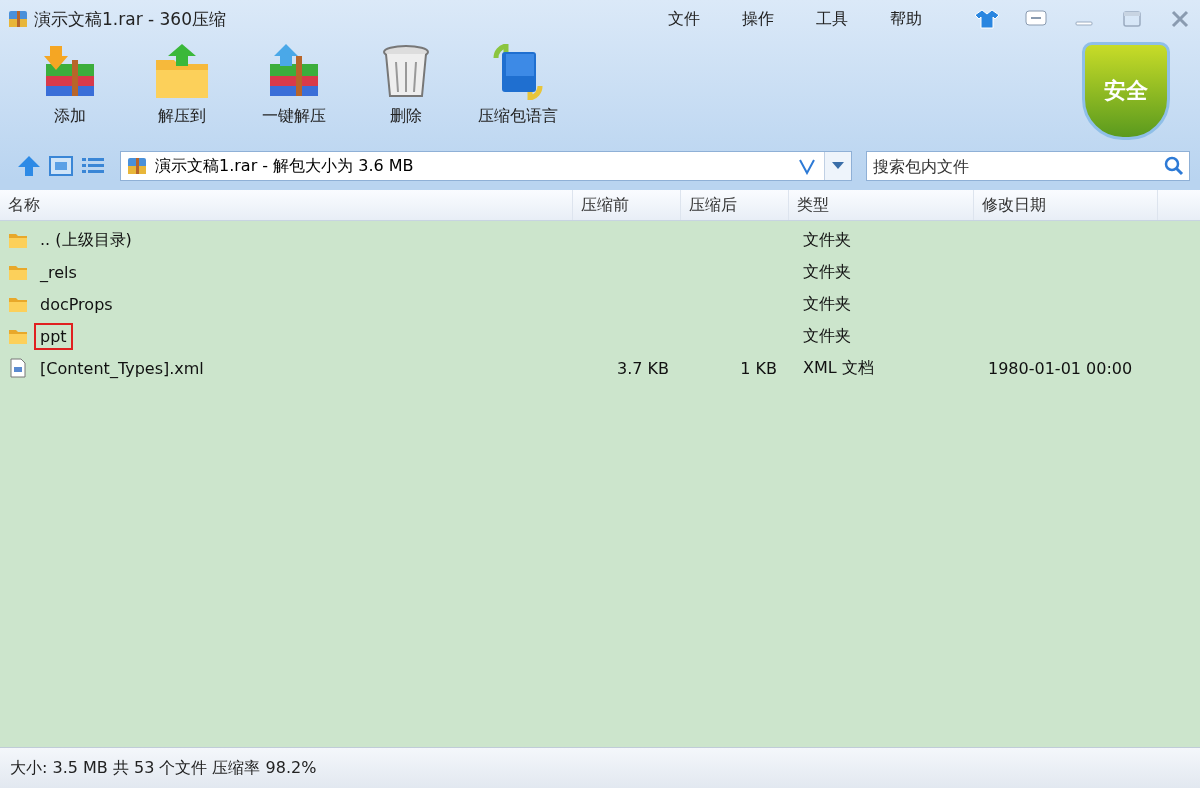  Describe the element at coordinates (807, 166) in the screenshot. I see `chevron-icon` at that location.